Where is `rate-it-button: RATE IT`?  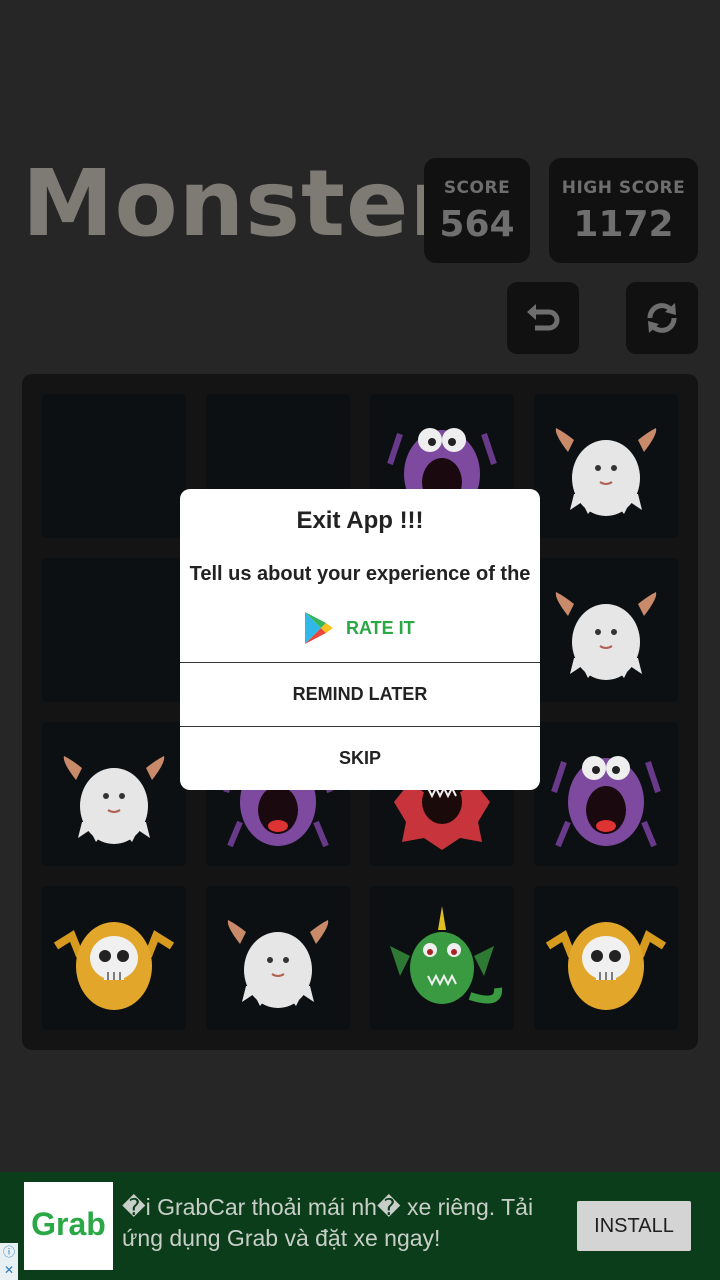
rate-it-button: RATE IT is located at coordinates (359, 628).